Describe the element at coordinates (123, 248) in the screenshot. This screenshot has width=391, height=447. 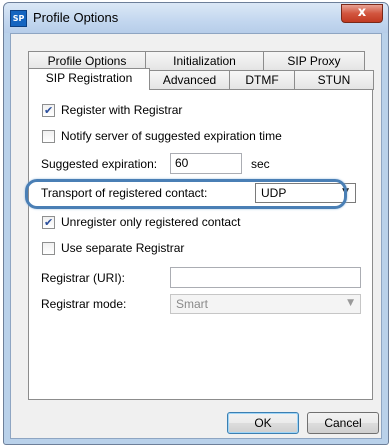
I see `use-separate-registrar-label: Use separate Registrar` at that location.